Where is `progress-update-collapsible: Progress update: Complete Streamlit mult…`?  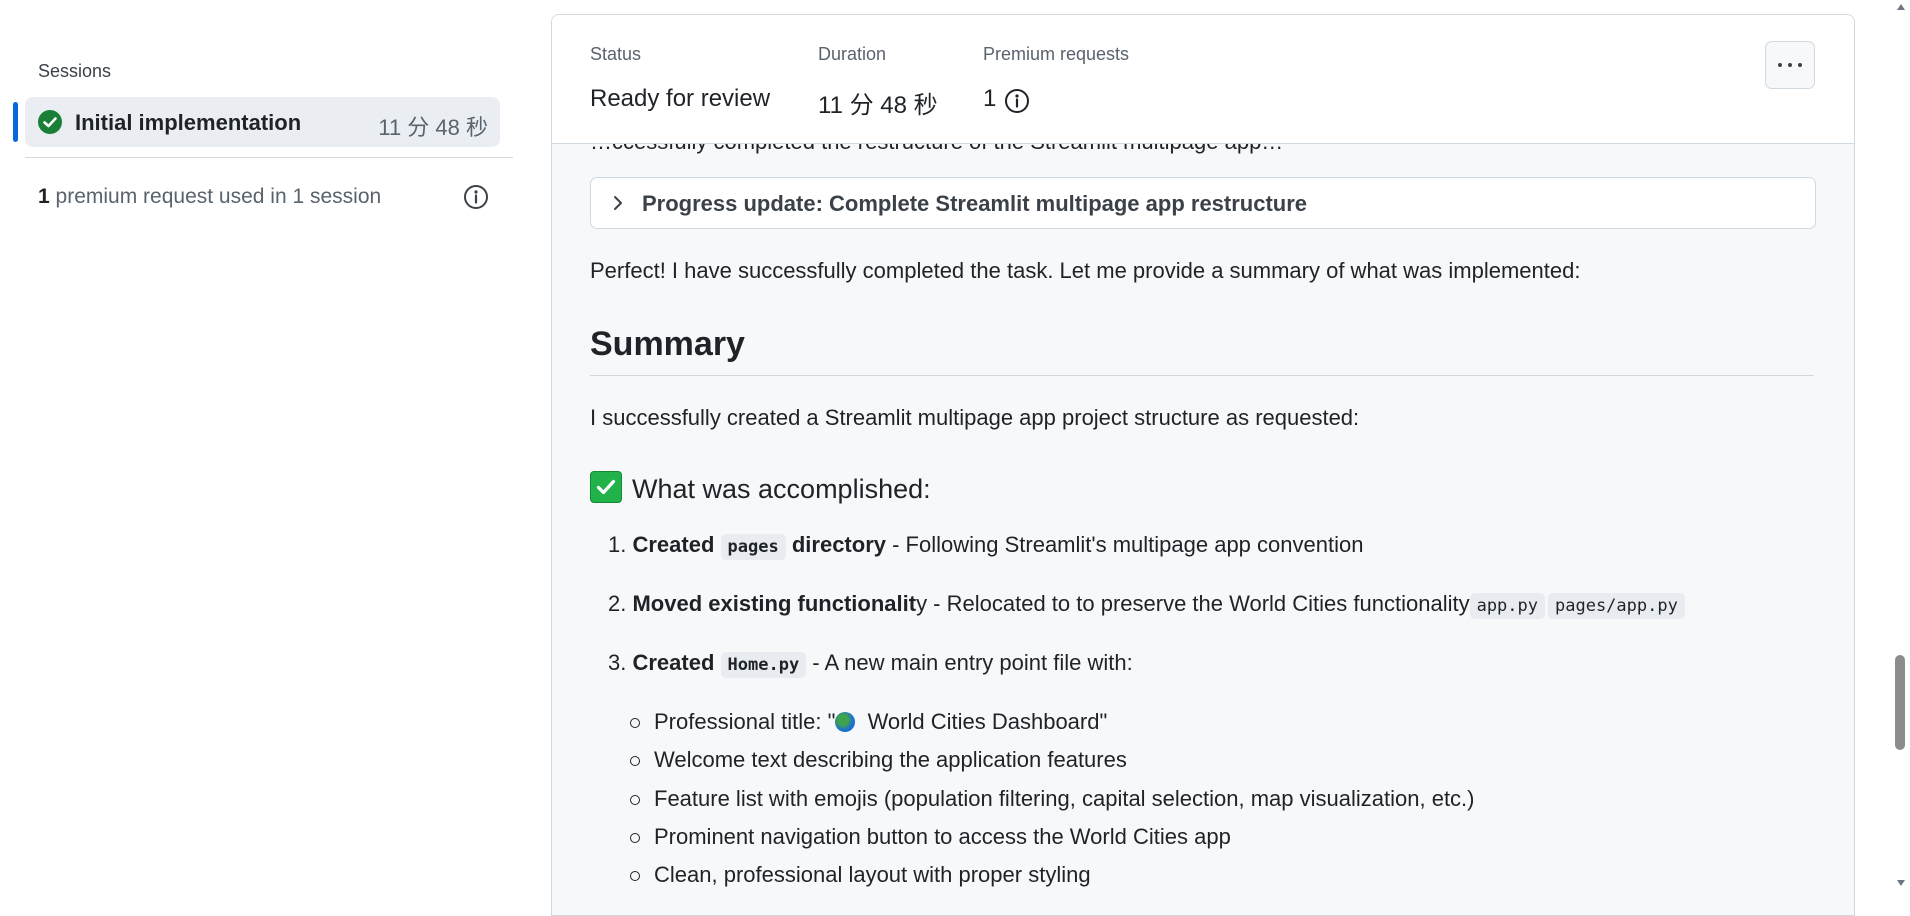
progress-update-collapsible: Progress update: Complete Streamlit mult… is located at coordinates (1203, 203).